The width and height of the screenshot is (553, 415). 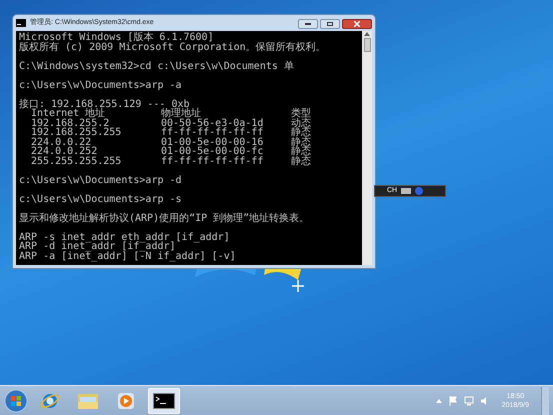 What do you see at coordinates (157, 66) in the screenshot?
I see `console-line: C:\Windows\system32>cd c:\Users\w\Documents 单` at bounding box center [157, 66].